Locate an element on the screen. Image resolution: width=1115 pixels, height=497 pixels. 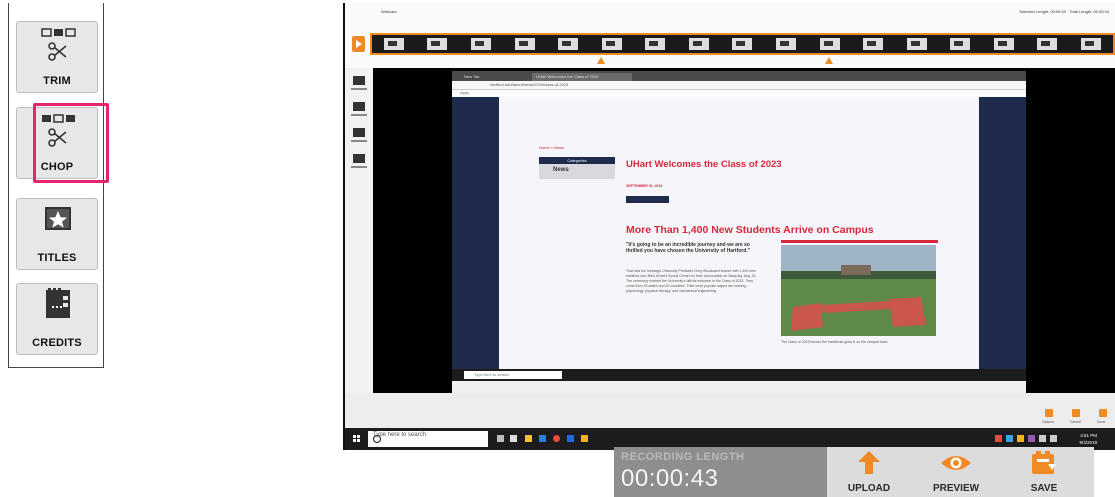
preview-label: PREVIEW is located at coordinates (956, 488).